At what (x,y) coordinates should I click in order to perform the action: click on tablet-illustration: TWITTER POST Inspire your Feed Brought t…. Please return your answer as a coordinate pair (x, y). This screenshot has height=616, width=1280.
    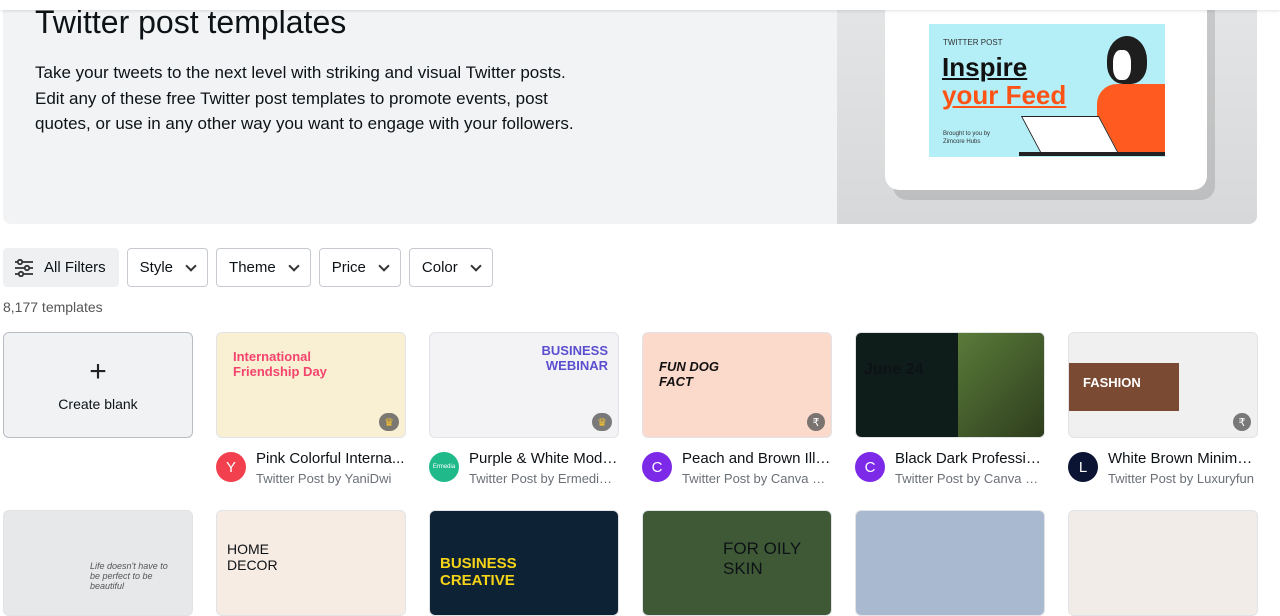
    Looking at the image, I should click on (1046, 95).